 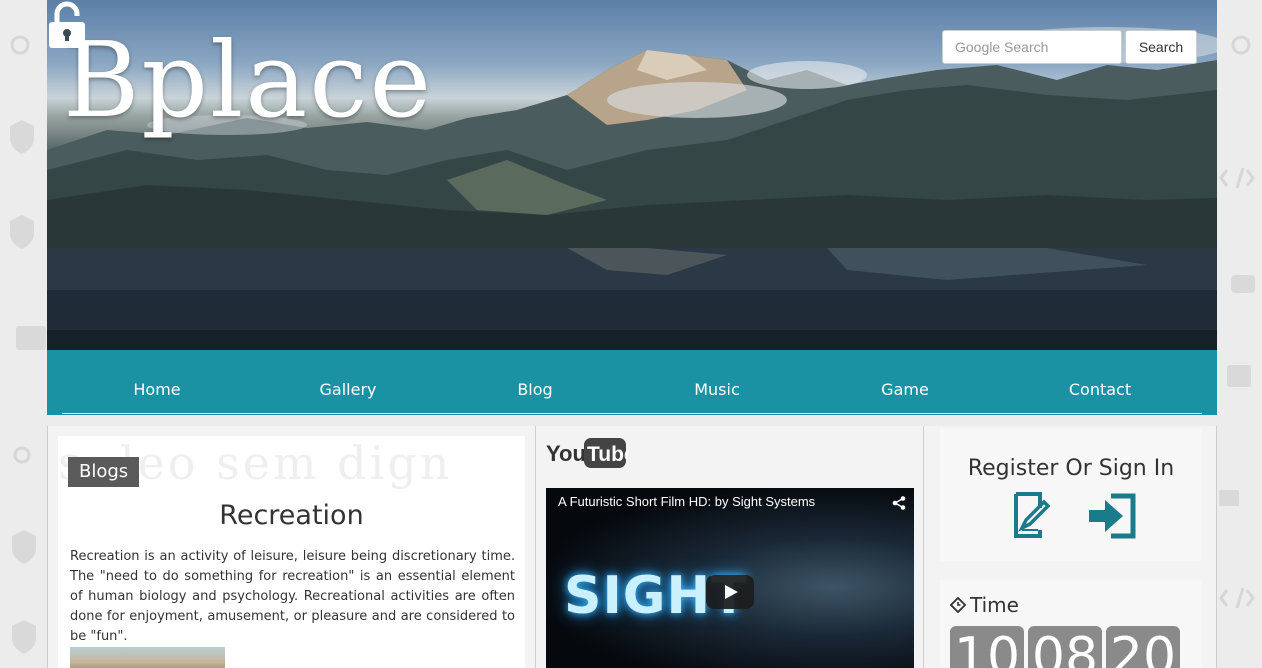 What do you see at coordinates (1032, 47) in the screenshot?
I see `search-input` at bounding box center [1032, 47].